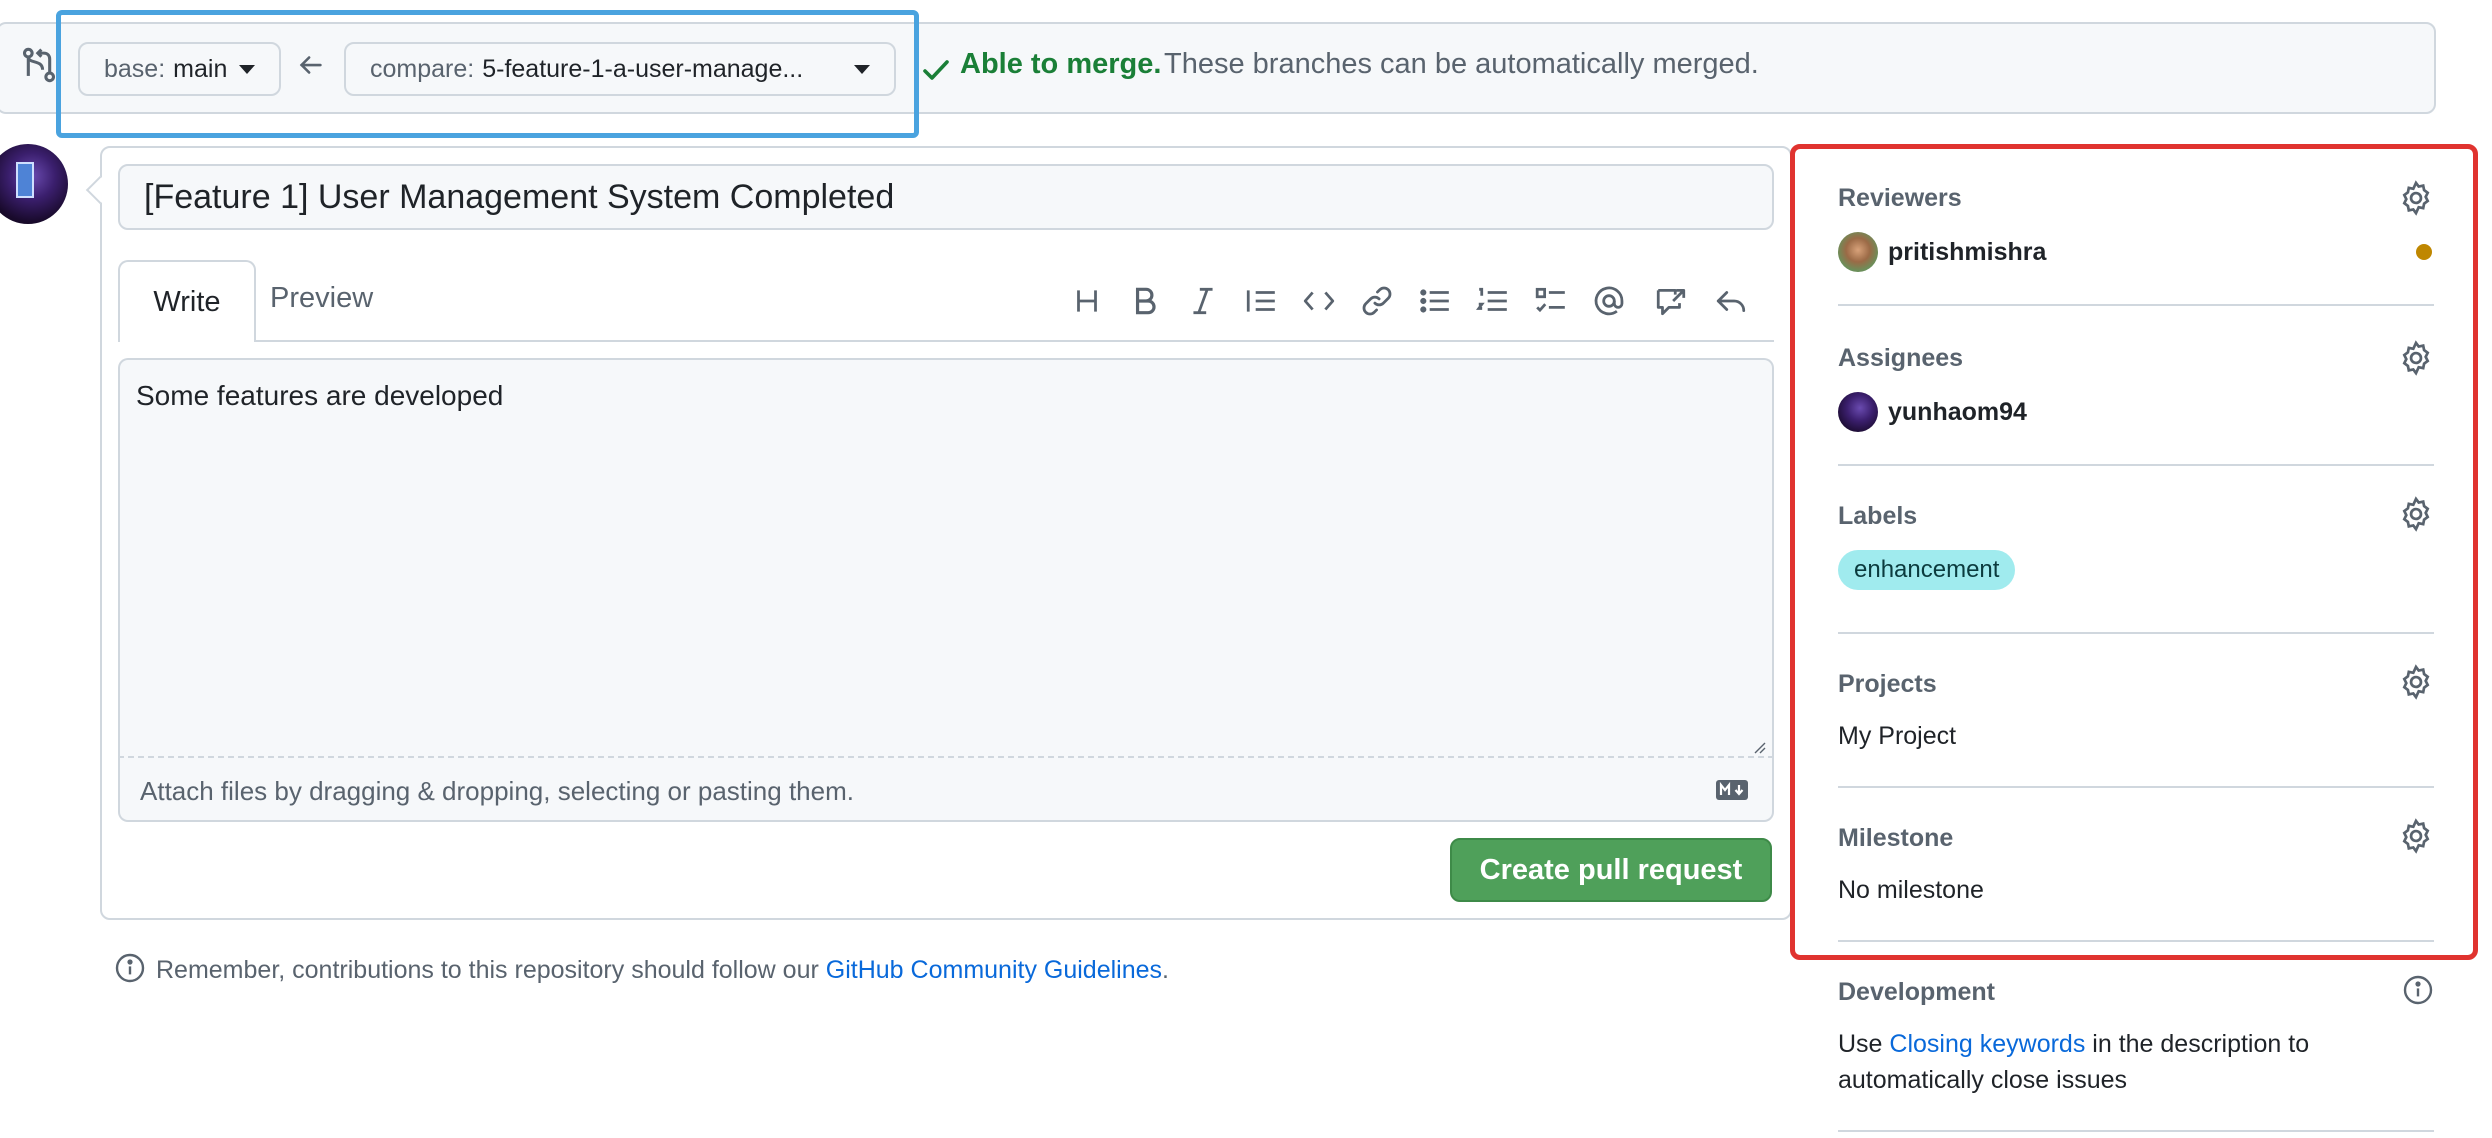 The image size is (2492, 1138). What do you see at coordinates (1731, 301) in the screenshot?
I see `saved-replies-icon` at bounding box center [1731, 301].